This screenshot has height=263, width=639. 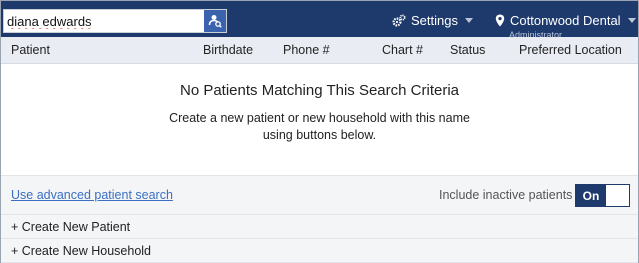 I want to click on create-new-patient-button: + Create New Patient, so click(x=319, y=227).